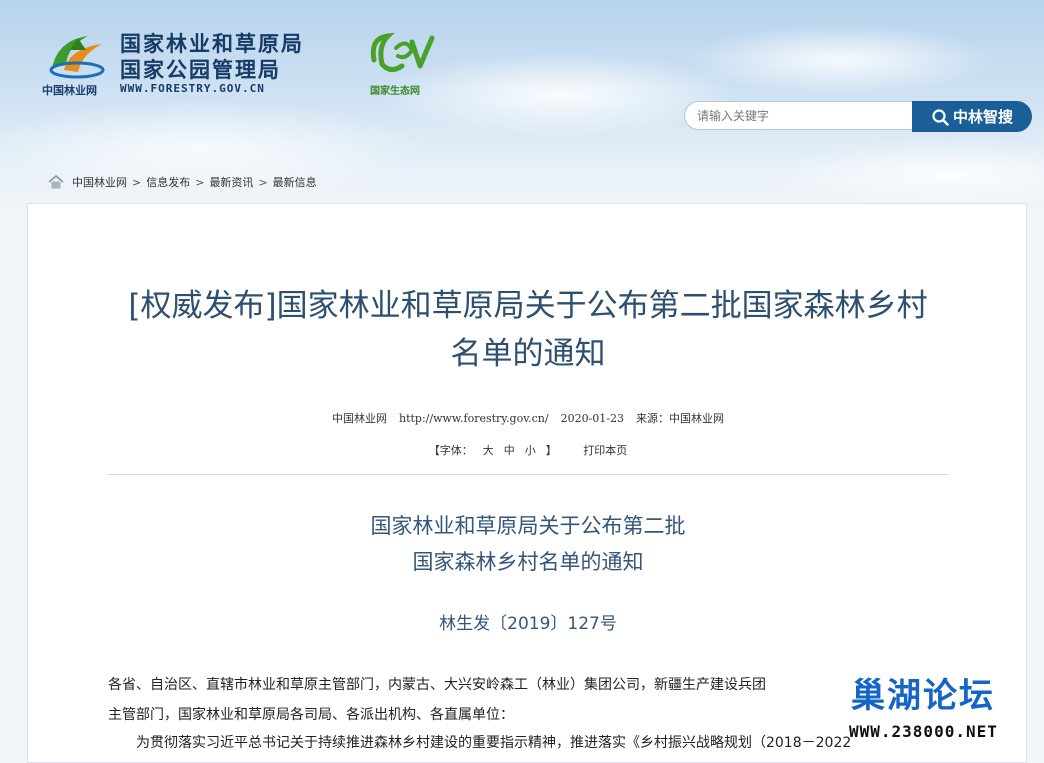 The height and width of the screenshot is (763, 1044). Describe the element at coordinates (295, 182) in the screenshot. I see `breadcrumb-item-latest: 最新信息` at that location.